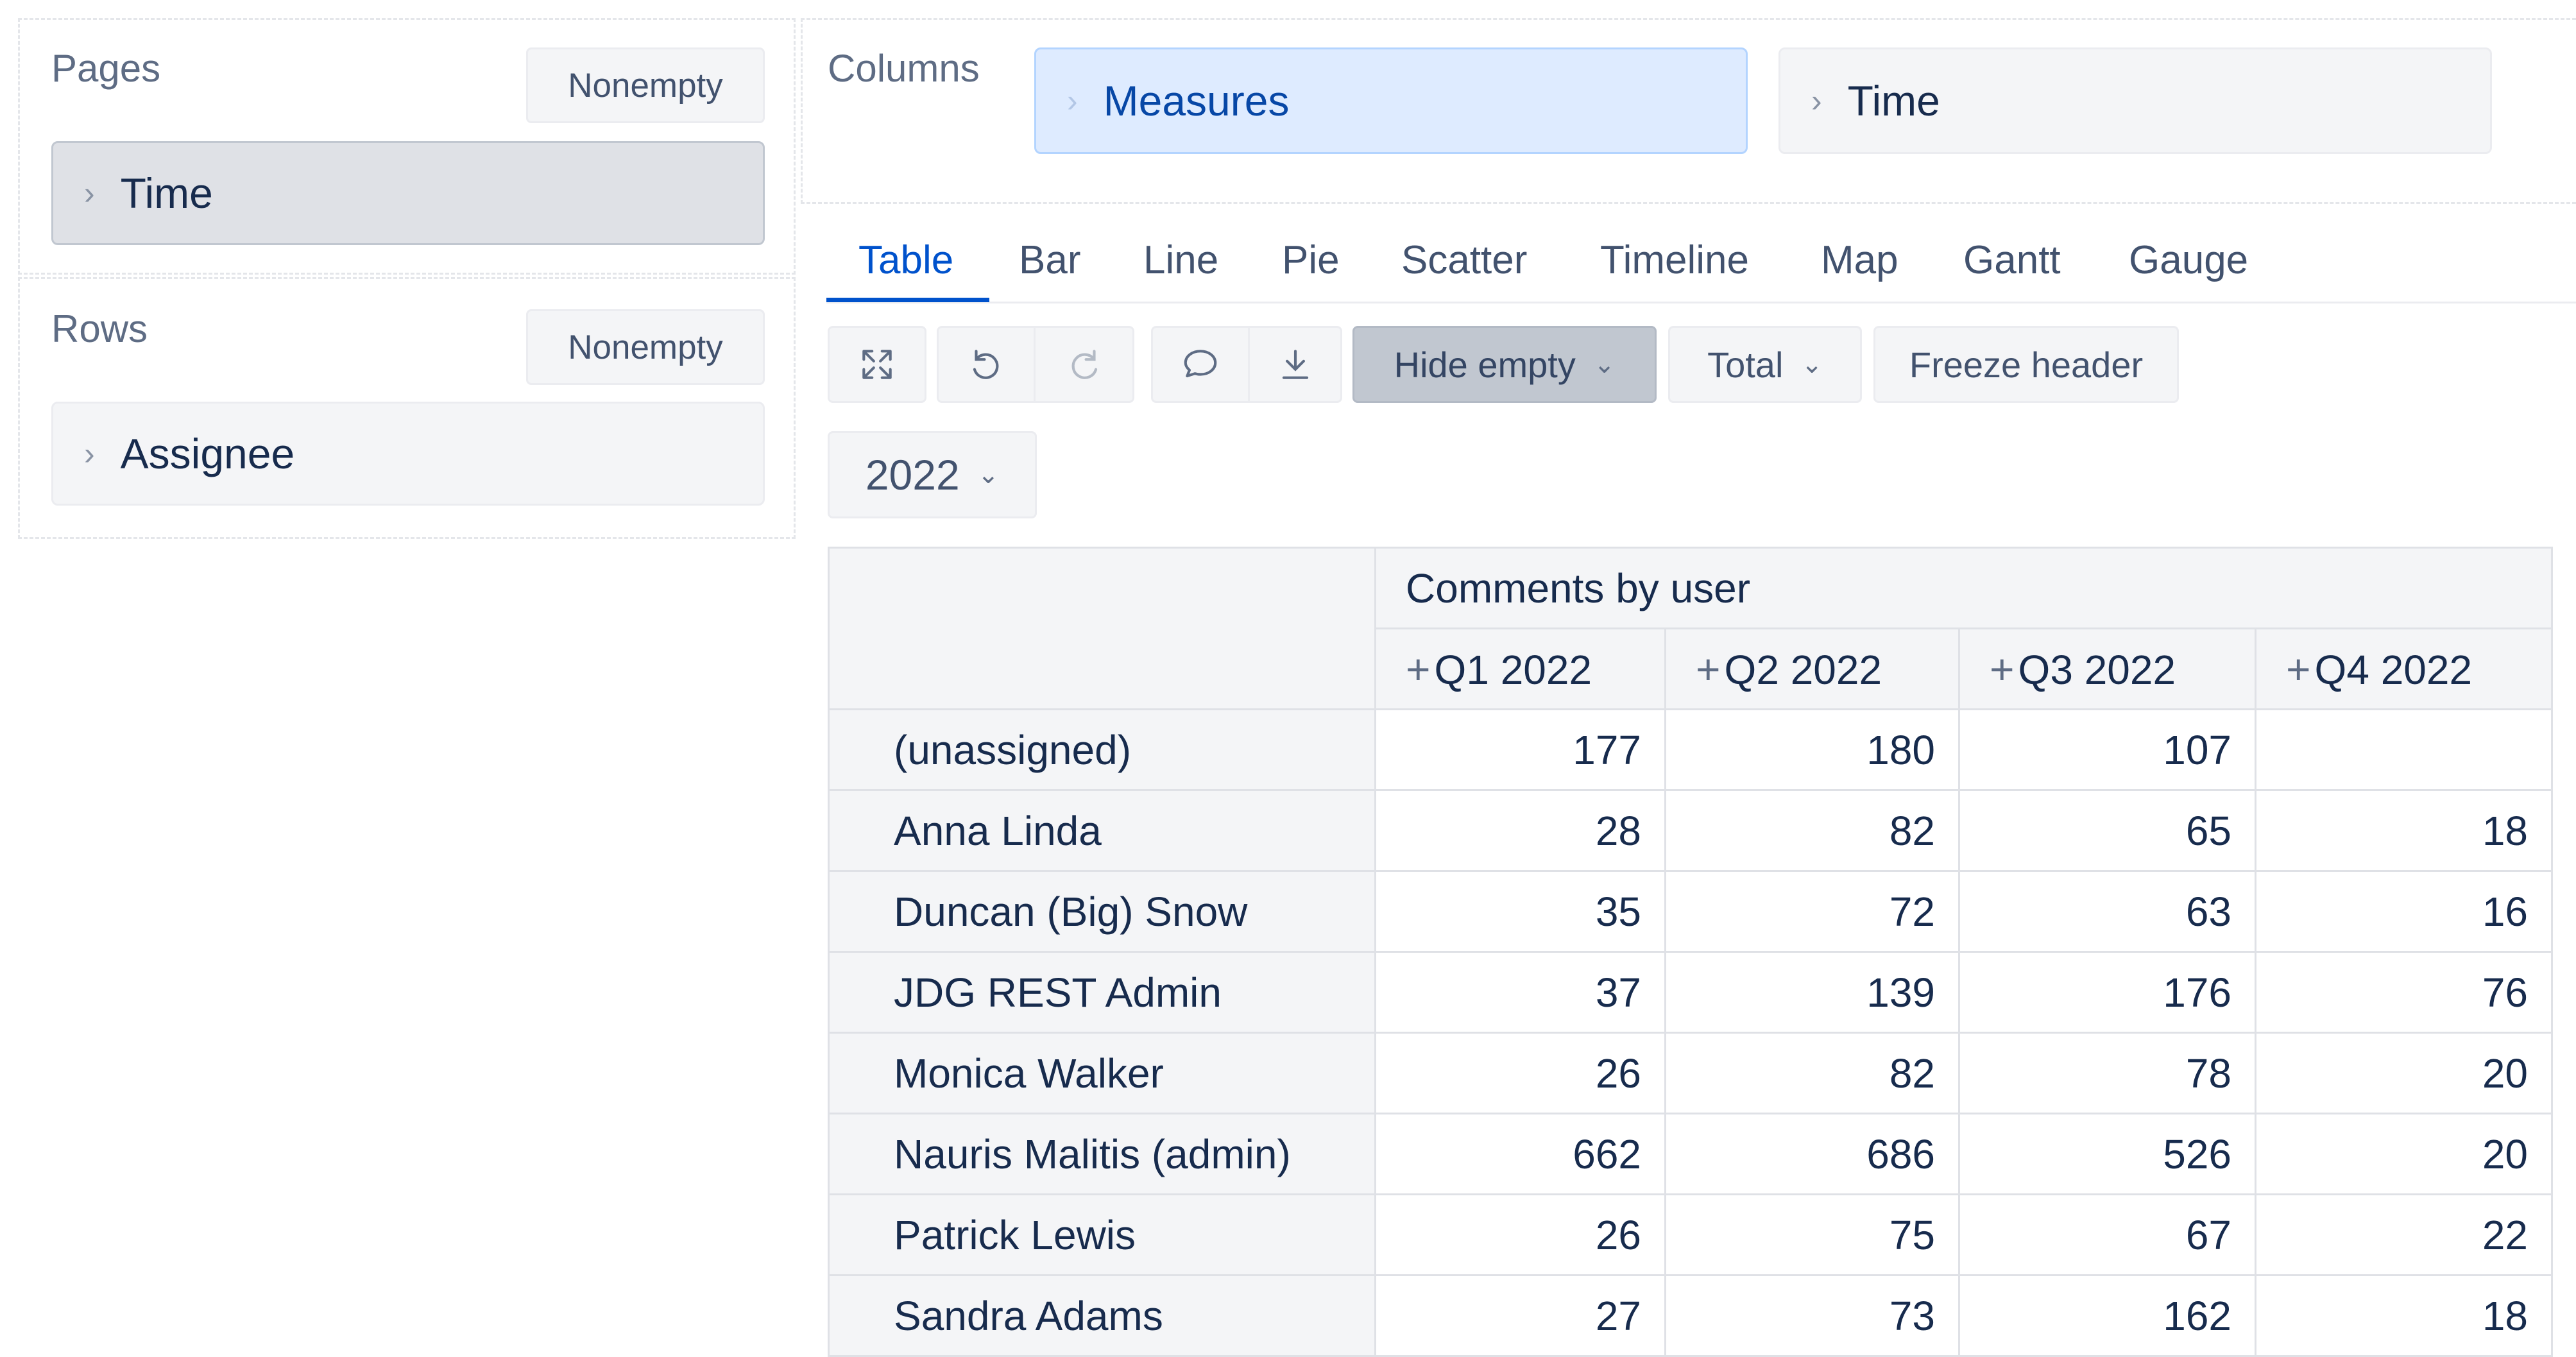 The image size is (2576, 1357). Describe the element at coordinates (1859, 260) in the screenshot. I see `tab-map: Map` at that location.